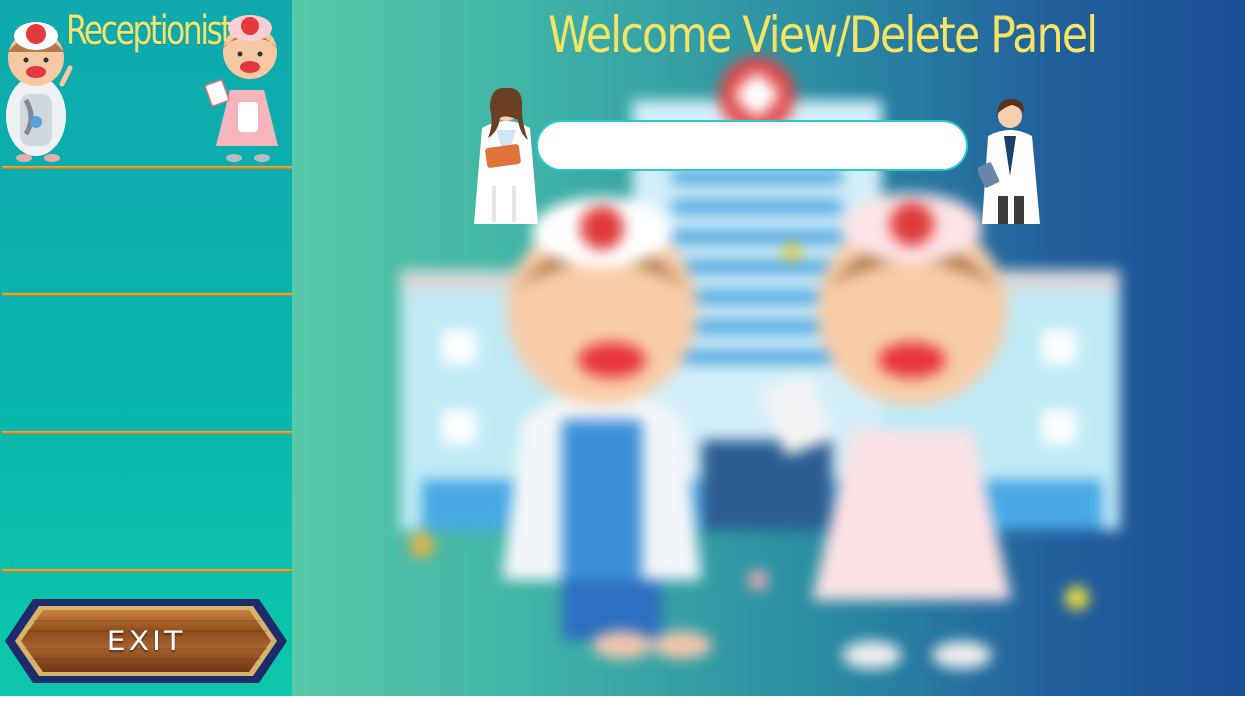  What do you see at coordinates (149, 31) in the screenshot?
I see `sidebar-title: Receptionist` at bounding box center [149, 31].